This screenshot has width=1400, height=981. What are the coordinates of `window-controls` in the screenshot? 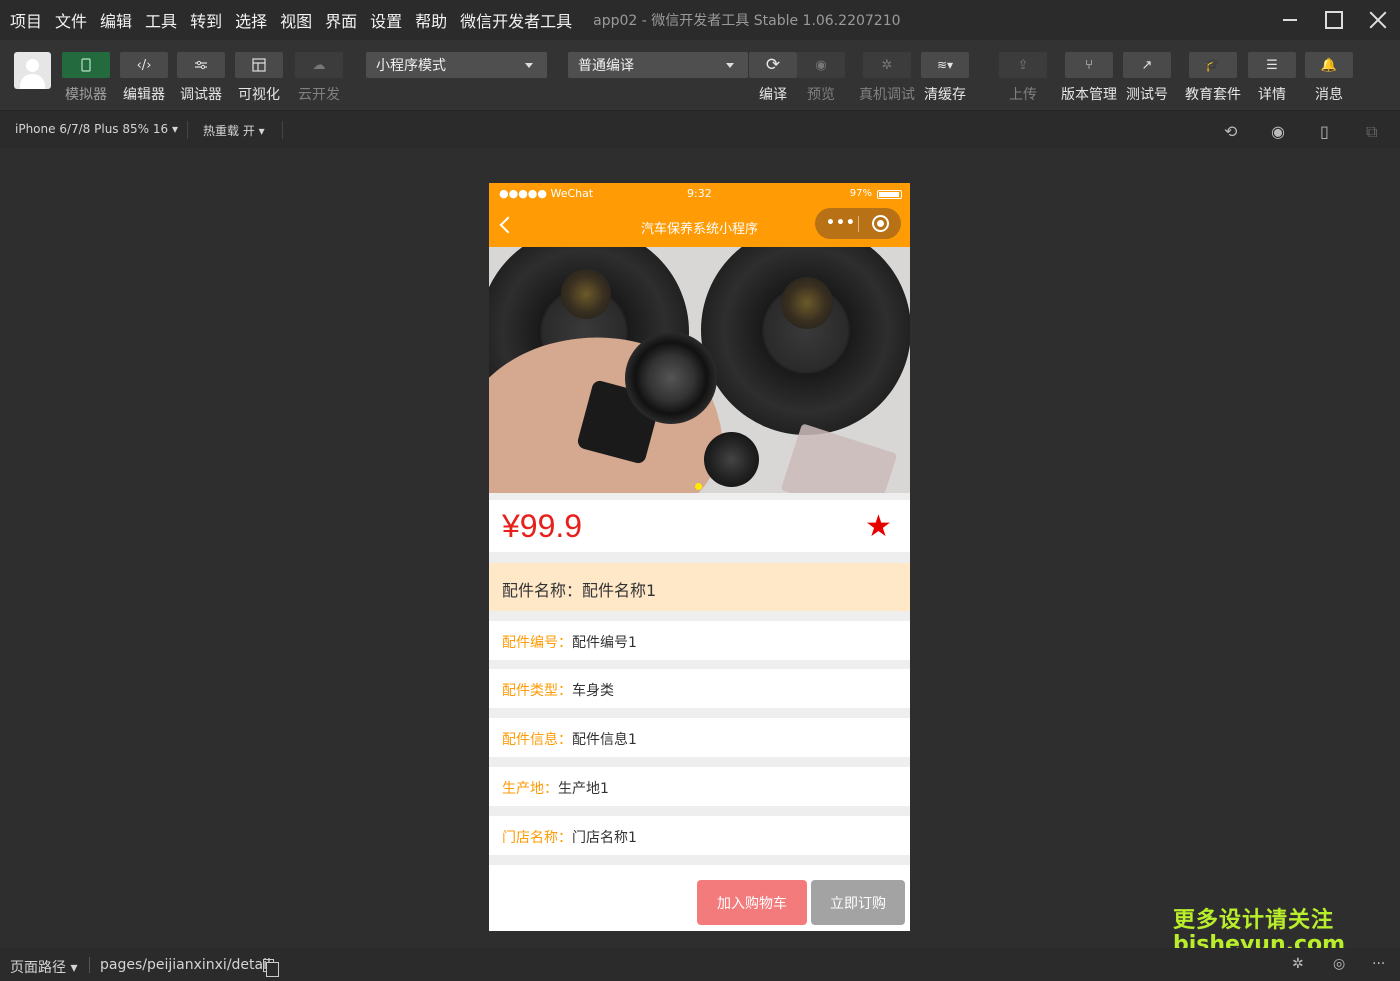 It's located at (1334, 20).